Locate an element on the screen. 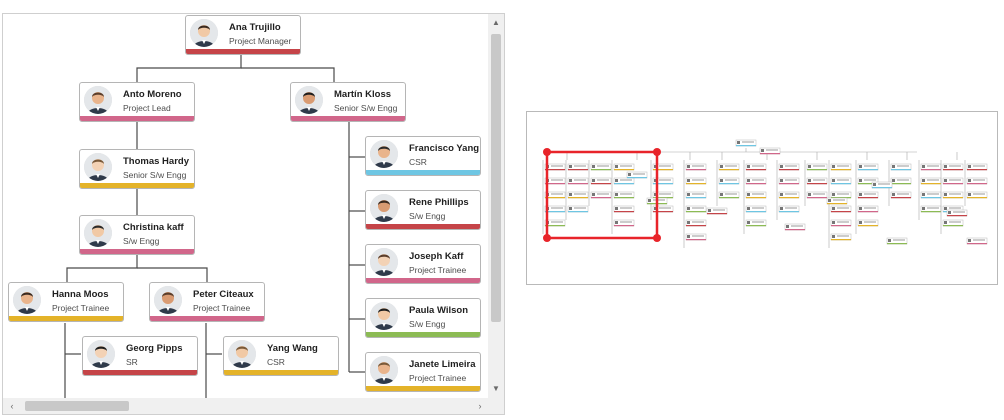 The width and height of the screenshot is (1004, 420). vertical-scrollbar: ▲ ▼ is located at coordinates (496, 206).